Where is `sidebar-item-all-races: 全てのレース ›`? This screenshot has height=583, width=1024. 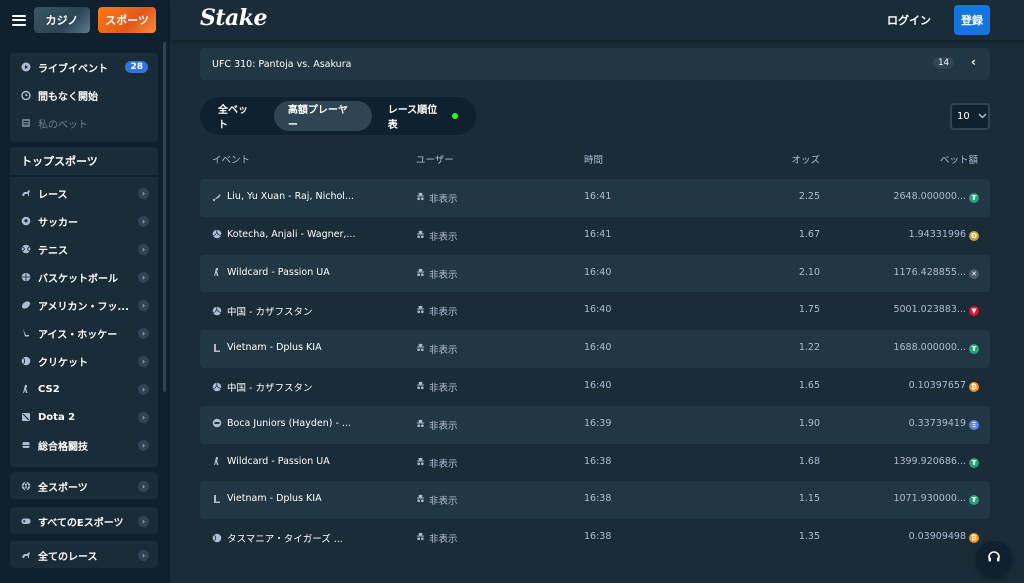
sidebar-item-all-races: 全てのレース › is located at coordinates (84, 555).